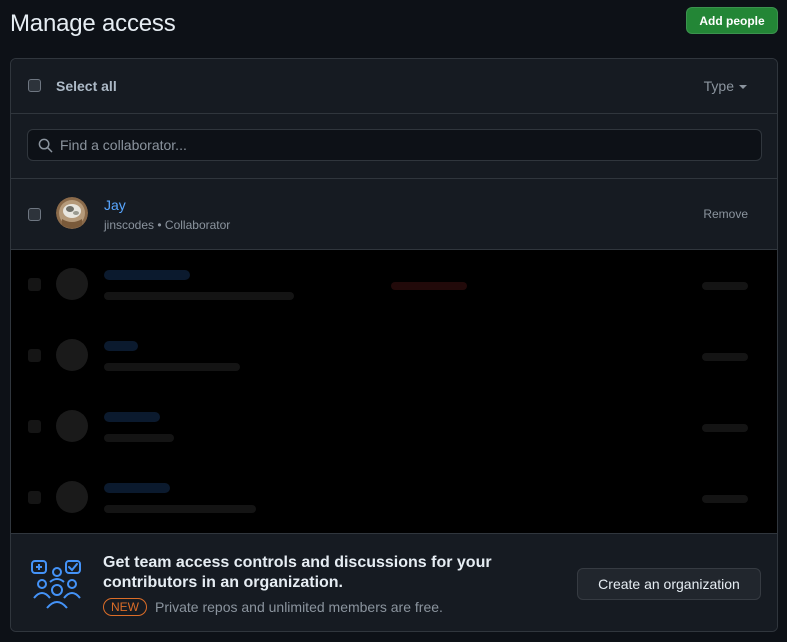  What do you see at coordinates (394, 86) in the screenshot?
I see `collaborators-header: Select all Type` at bounding box center [394, 86].